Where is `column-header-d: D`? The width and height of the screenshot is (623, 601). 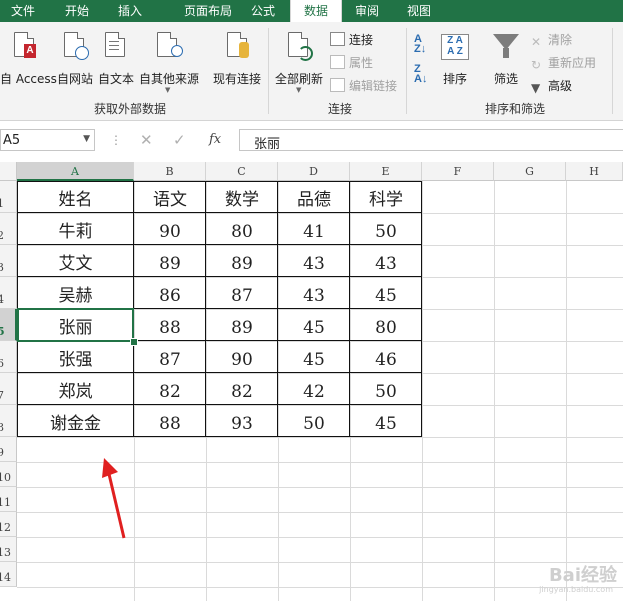 column-header-d: D is located at coordinates (314, 171).